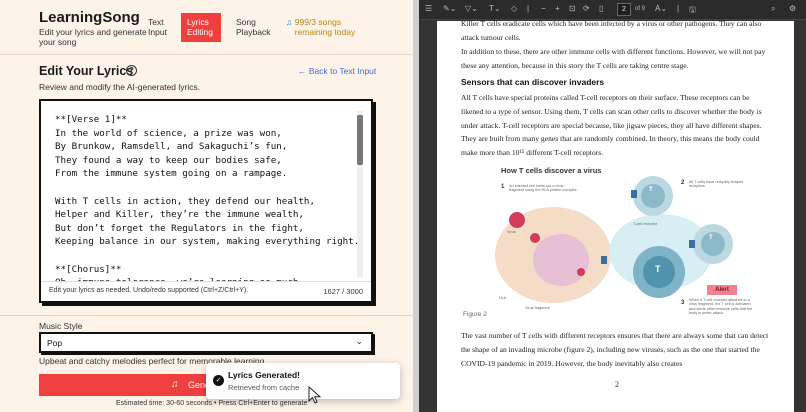 This screenshot has width=806, height=412. What do you see at coordinates (61, 326) in the screenshot?
I see `music-style-label: Music Style` at bounding box center [61, 326].